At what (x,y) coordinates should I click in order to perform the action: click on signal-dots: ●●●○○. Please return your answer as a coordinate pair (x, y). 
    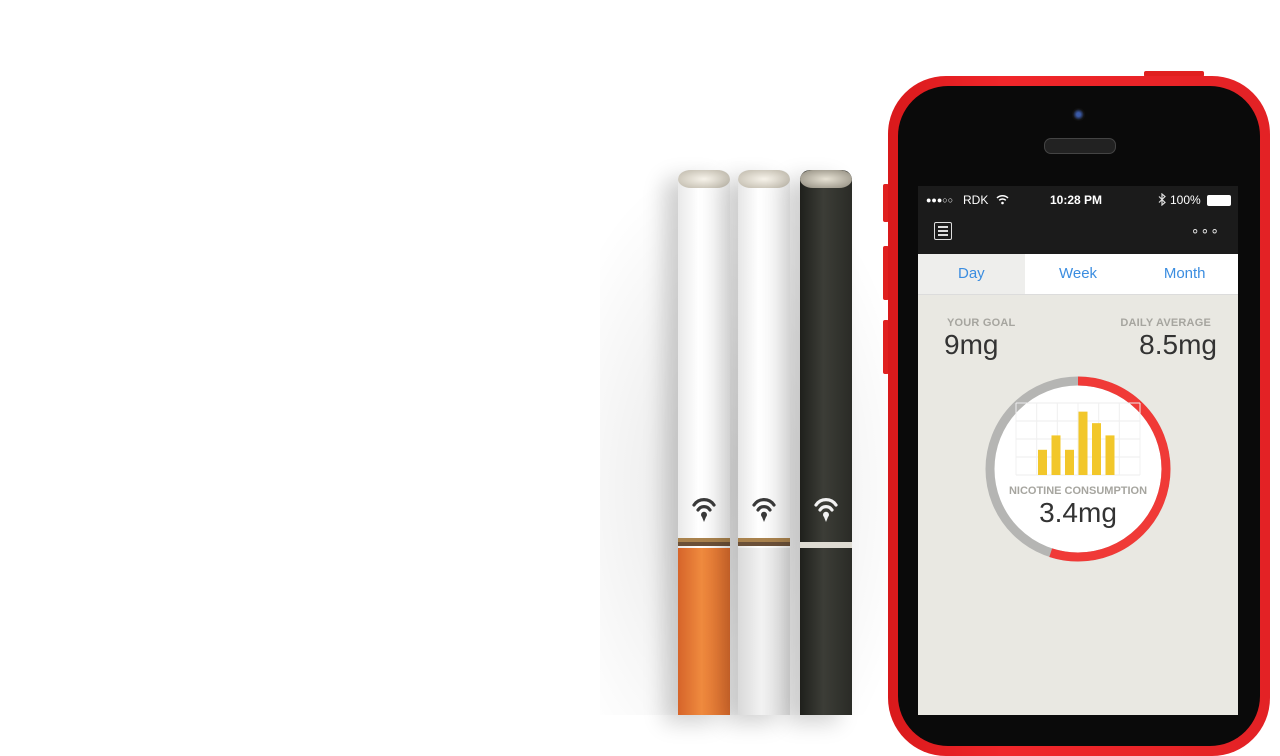
    Looking at the image, I should click on (940, 200).